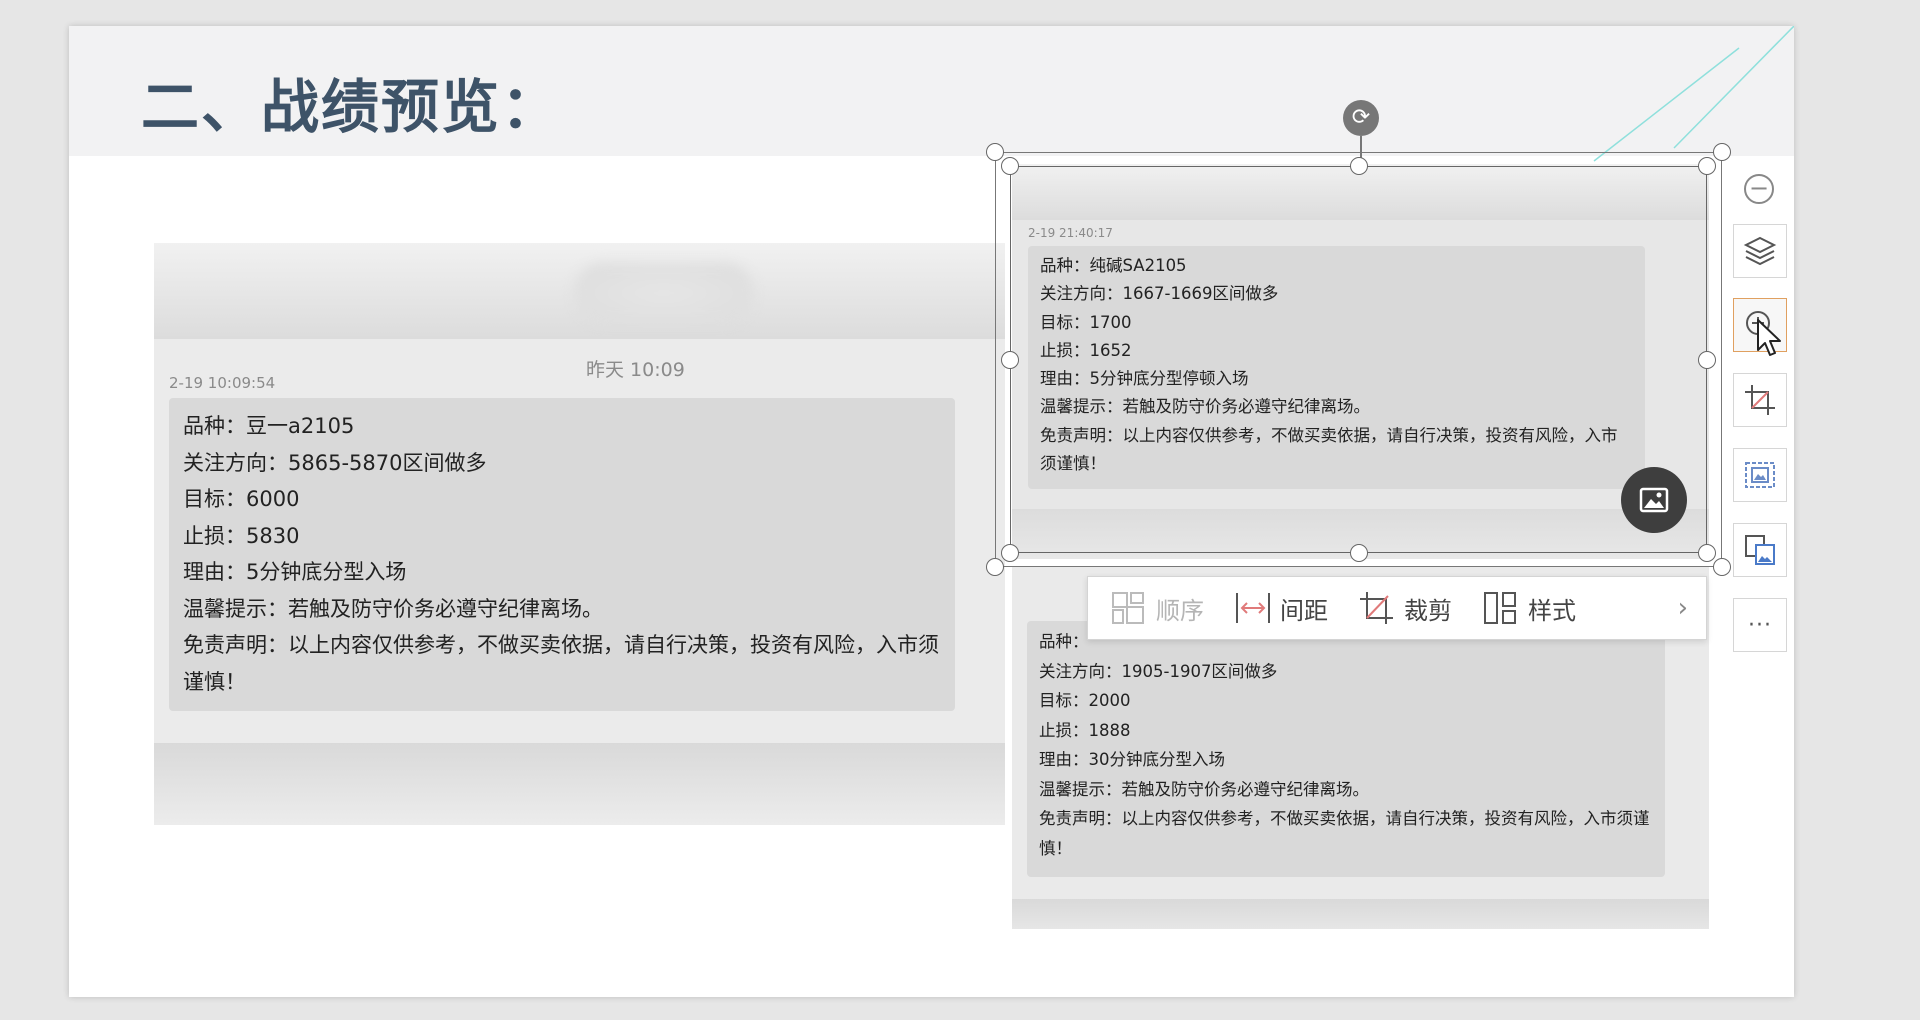  Describe the element at coordinates (1010, 166) in the screenshot. I see `crop-handle-top-left` at that location.